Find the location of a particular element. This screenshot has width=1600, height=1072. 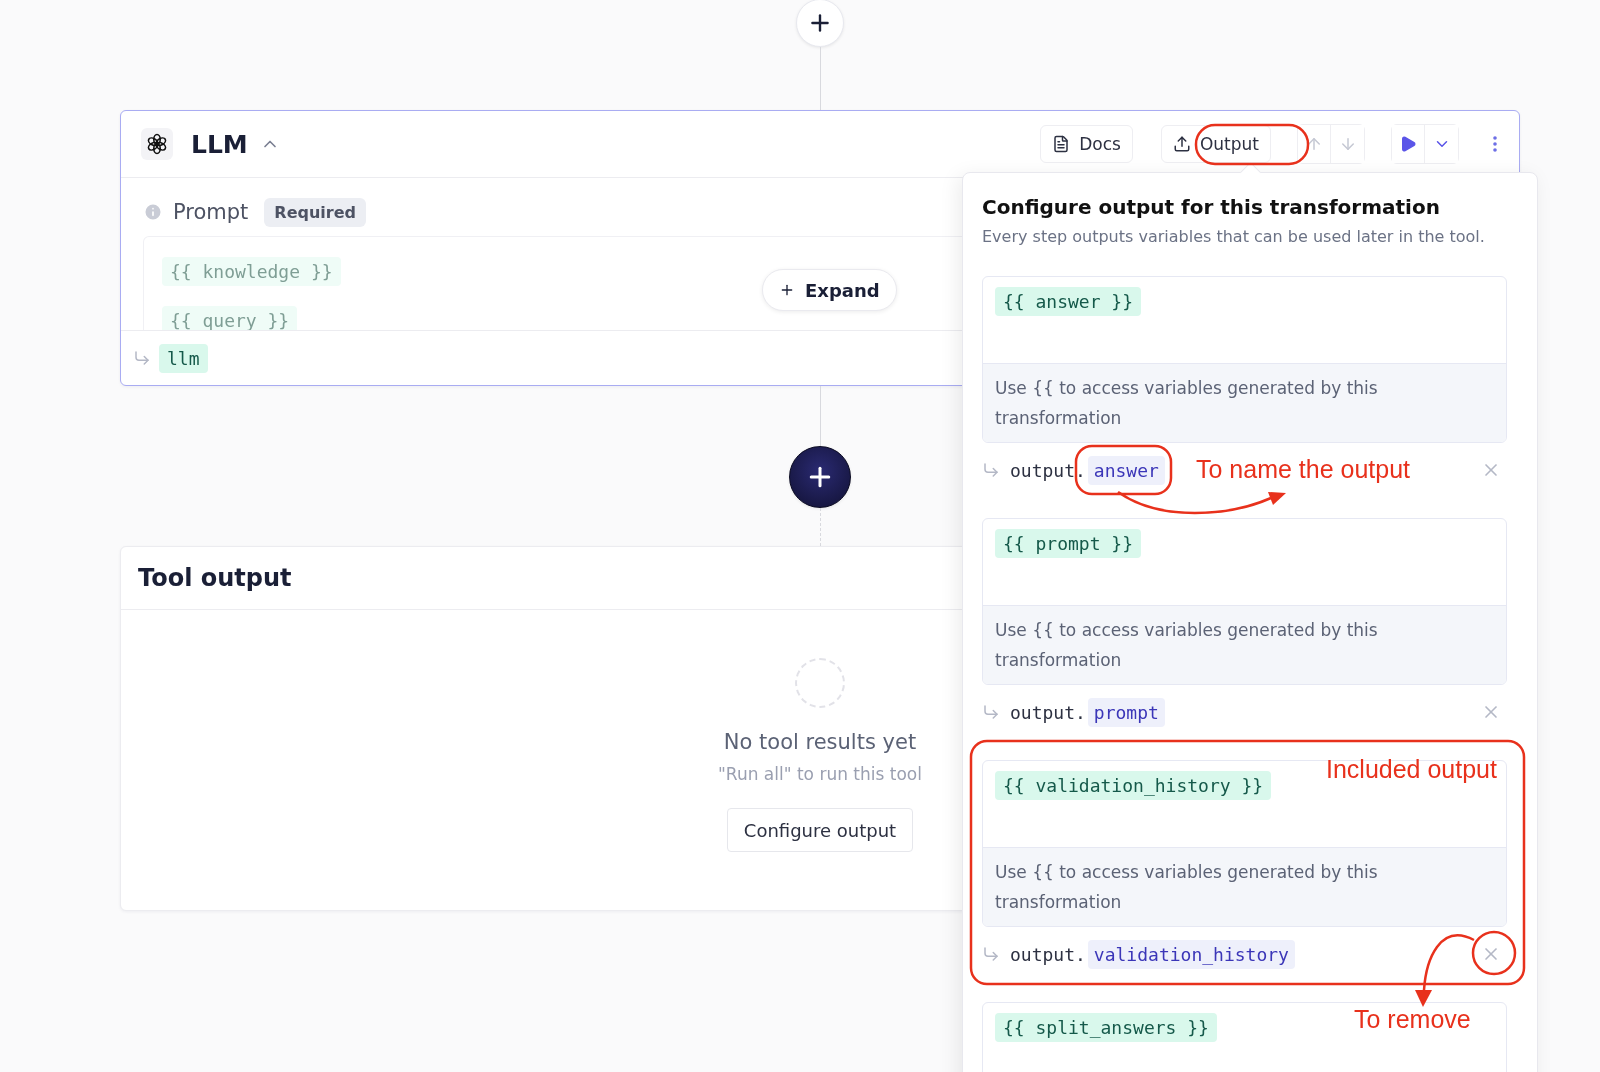

more-icon is located at coordinates (1495, 144).